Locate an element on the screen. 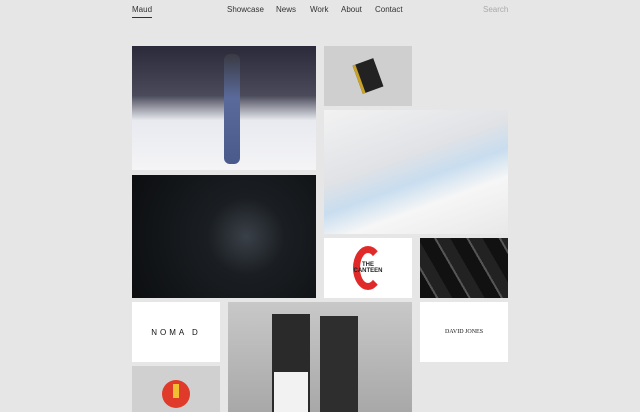 The width and height of the screenshot is (640, 412). tile-the-canteen: THE CANTEEN is located at coordinates (368, 268).